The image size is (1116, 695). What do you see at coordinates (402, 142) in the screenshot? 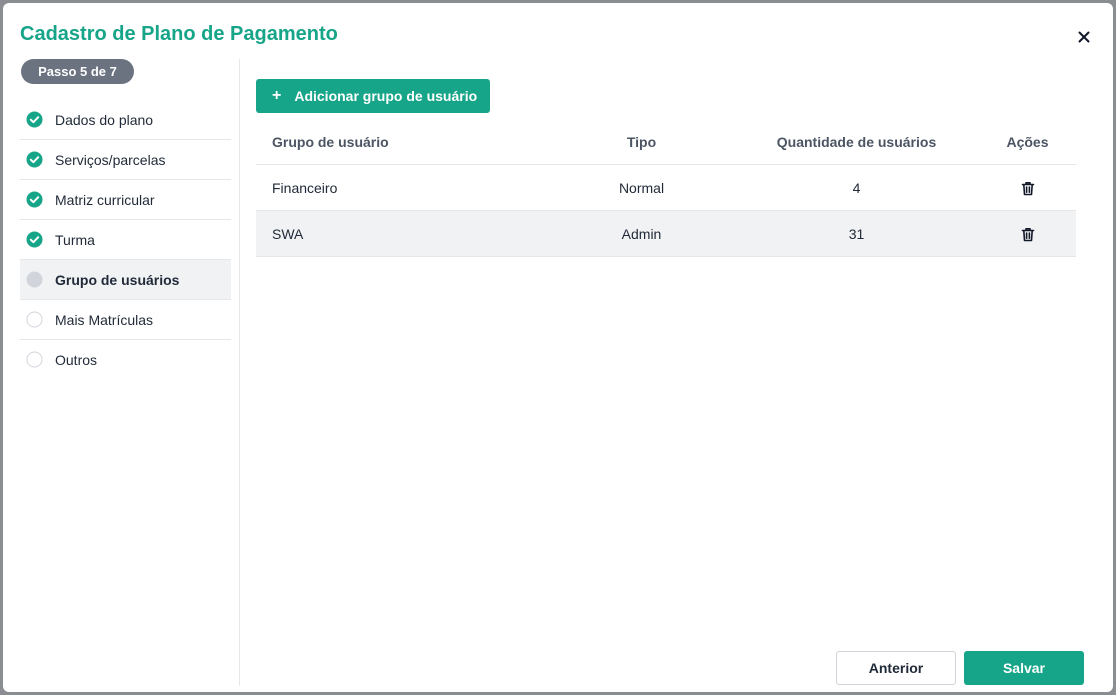
I see `header-grupo: Grupo de usuário` at bounding box center [402, 142].